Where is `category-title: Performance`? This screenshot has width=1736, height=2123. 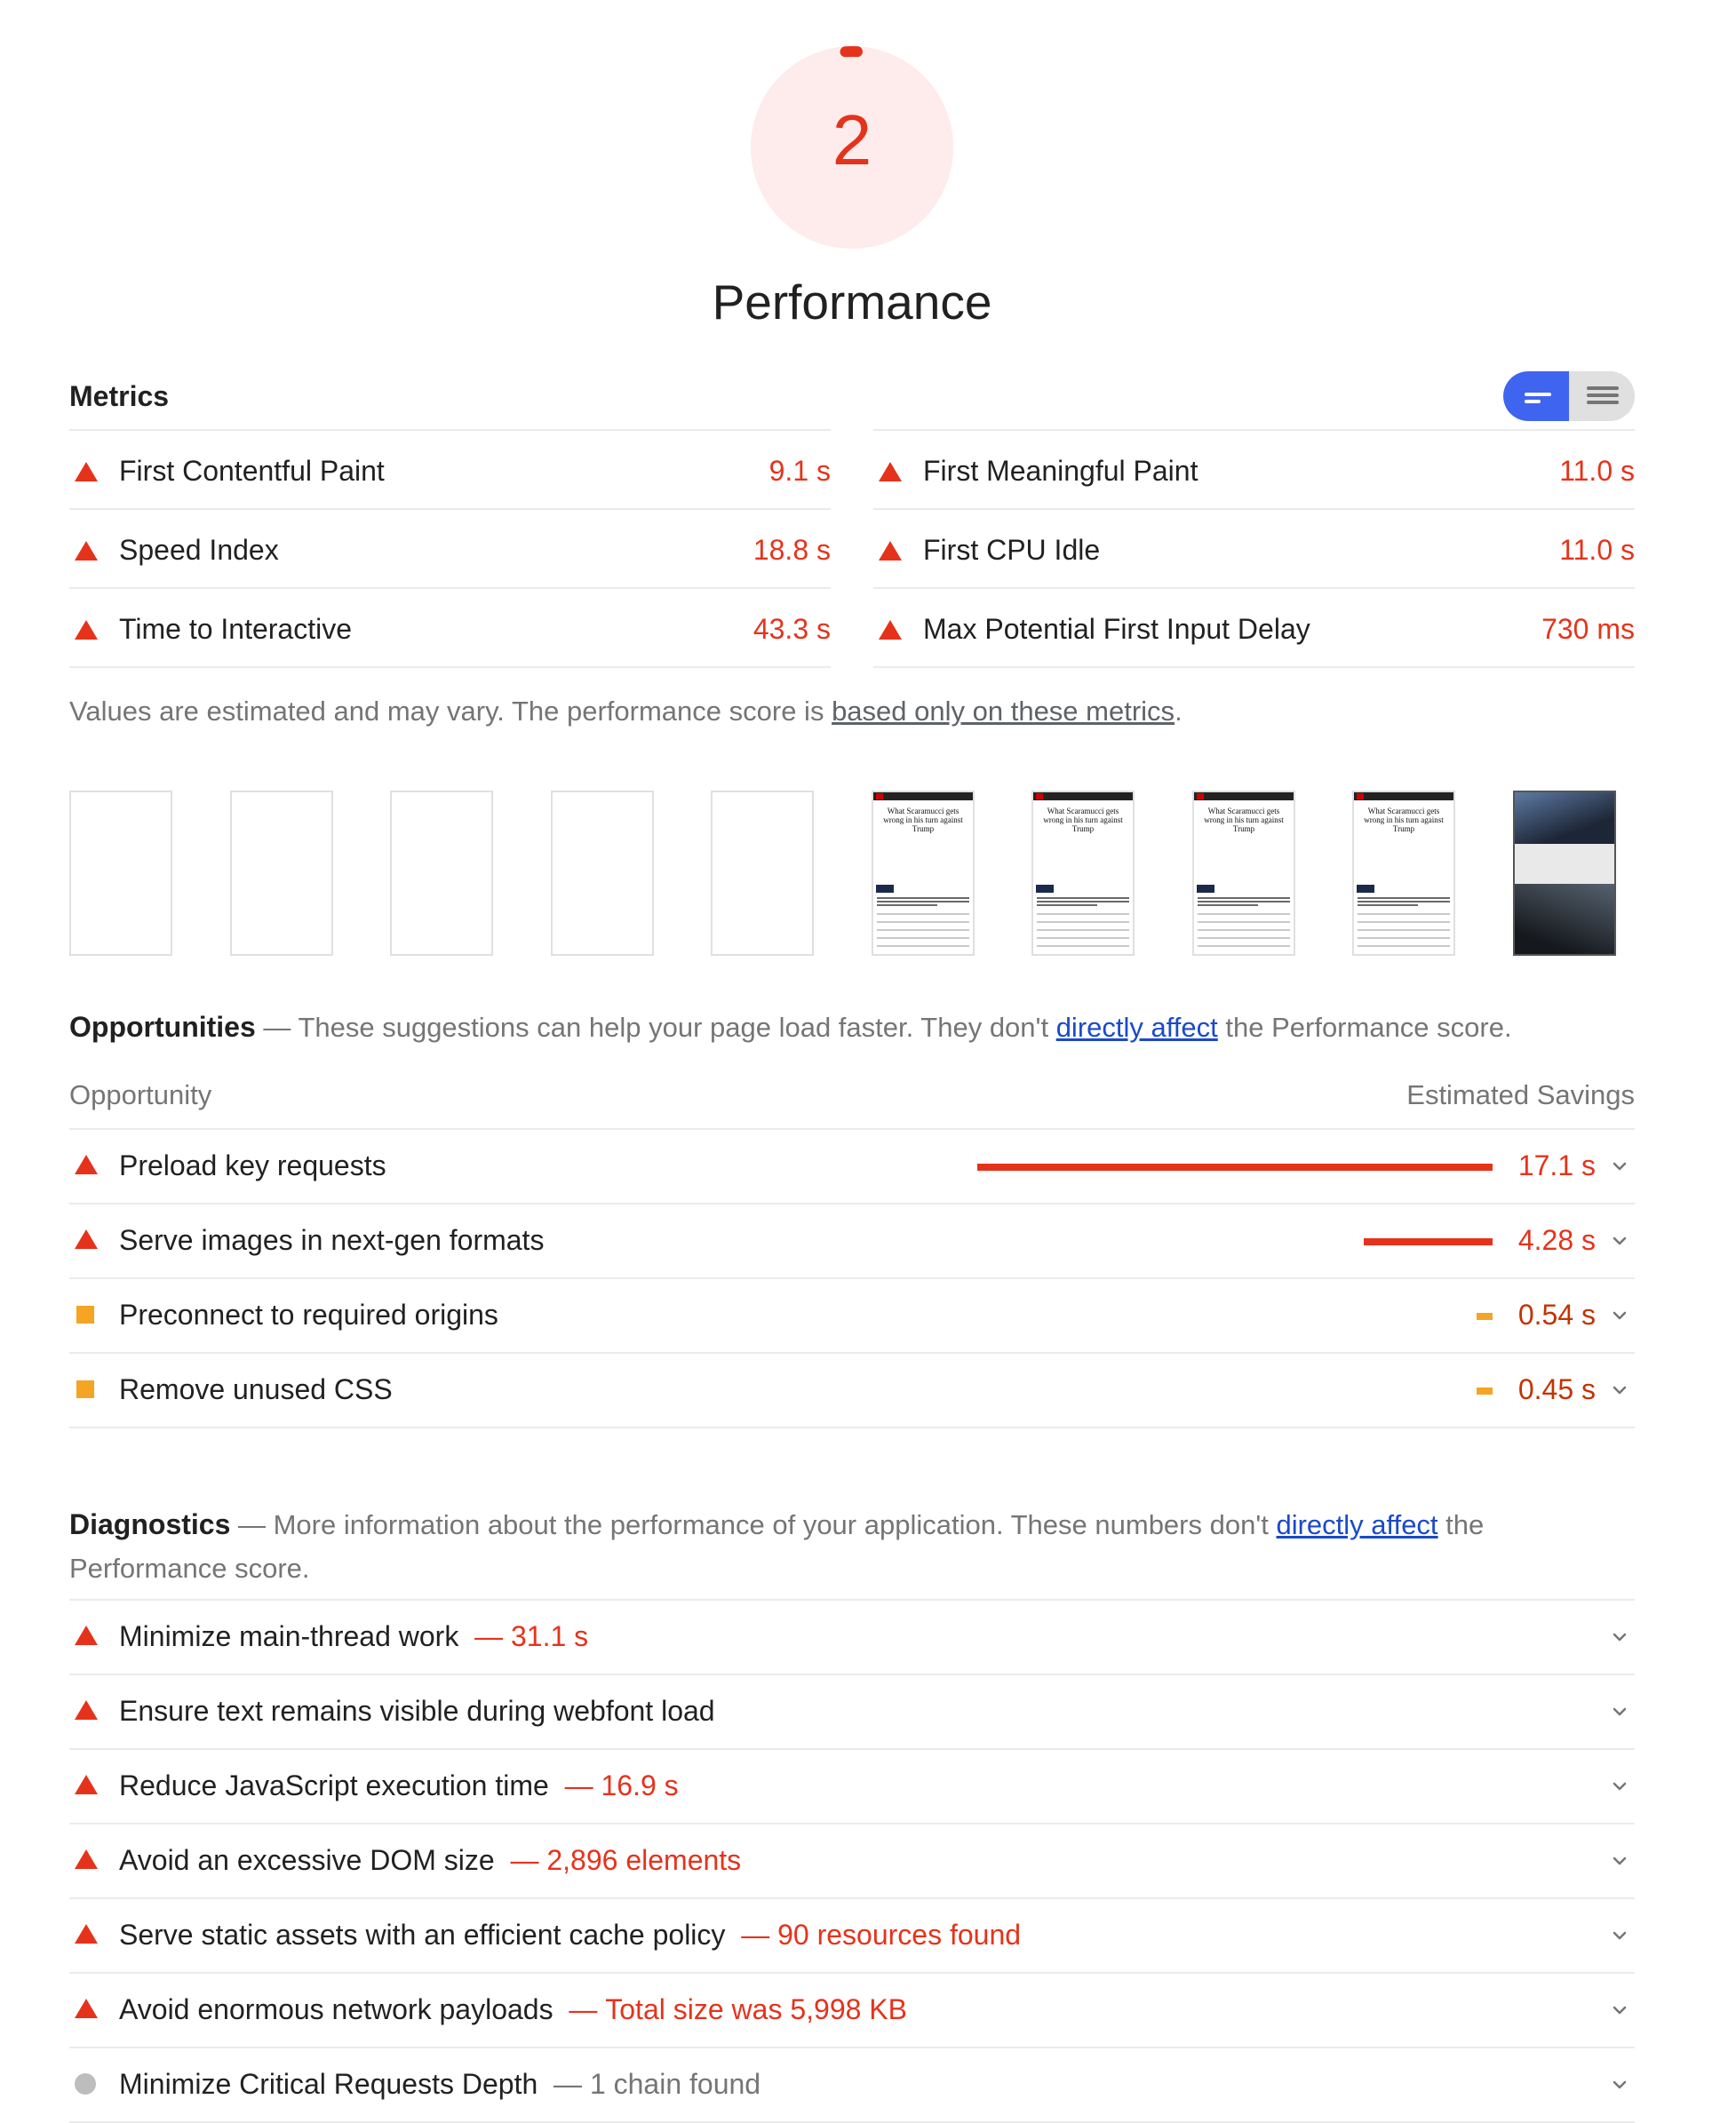
category-title: Performance is located at coordinates (852, 302).